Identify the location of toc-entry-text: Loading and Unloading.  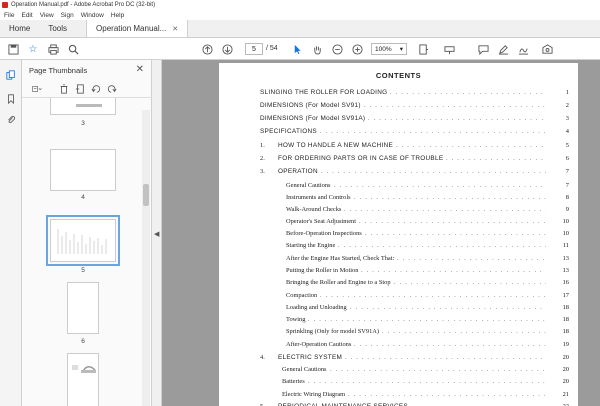
(316, 307).